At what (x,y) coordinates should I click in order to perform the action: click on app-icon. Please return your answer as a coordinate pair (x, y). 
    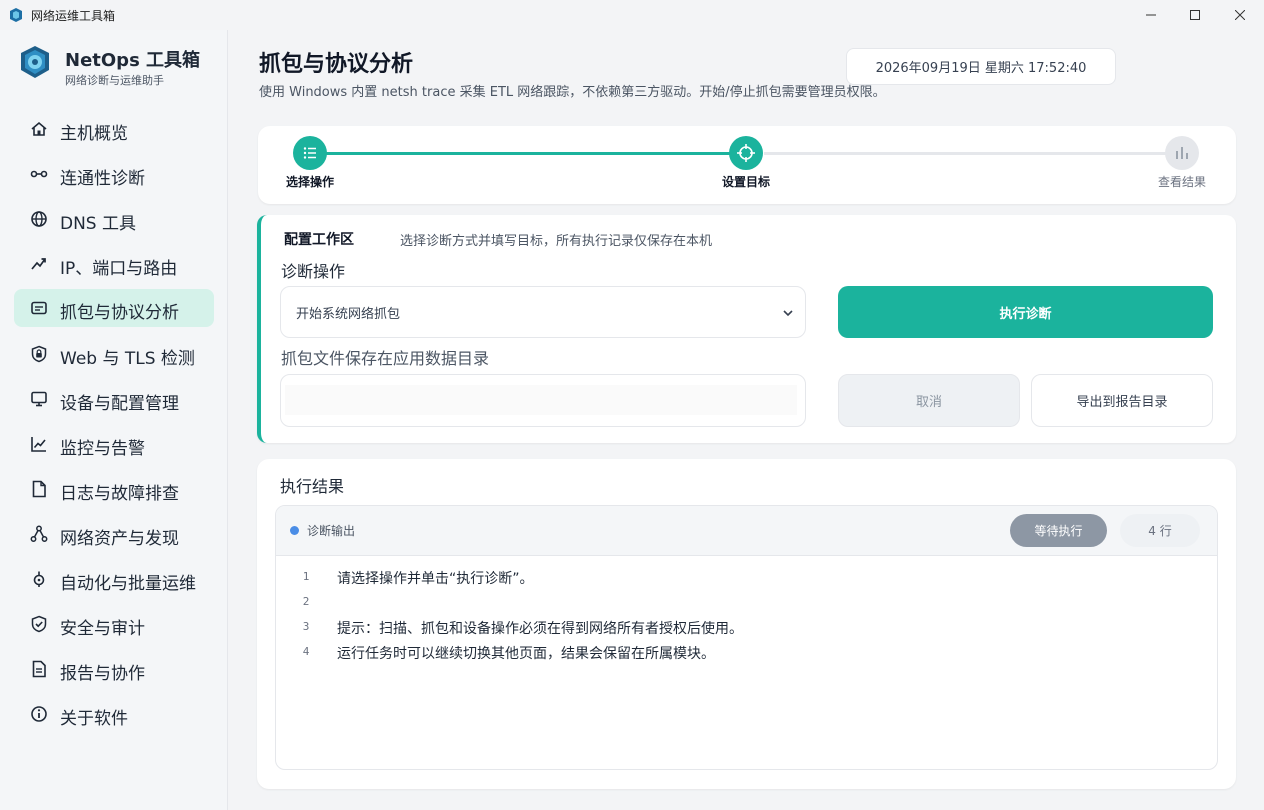
    Looking at the image, I should click on (16, 15).